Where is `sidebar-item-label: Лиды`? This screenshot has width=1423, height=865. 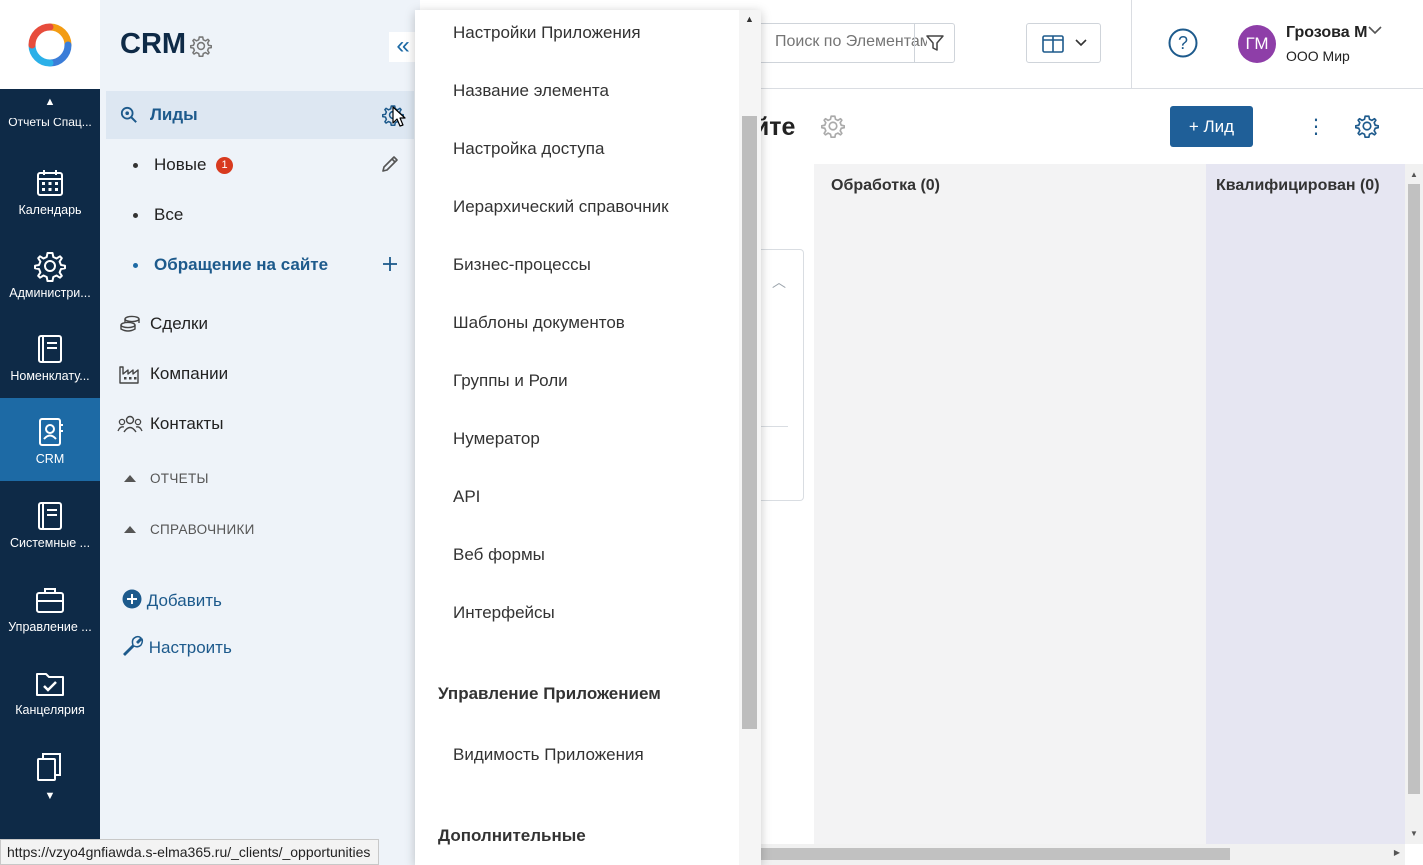
sidebar-item-label: Лиды is located at coordinates (174, 114).